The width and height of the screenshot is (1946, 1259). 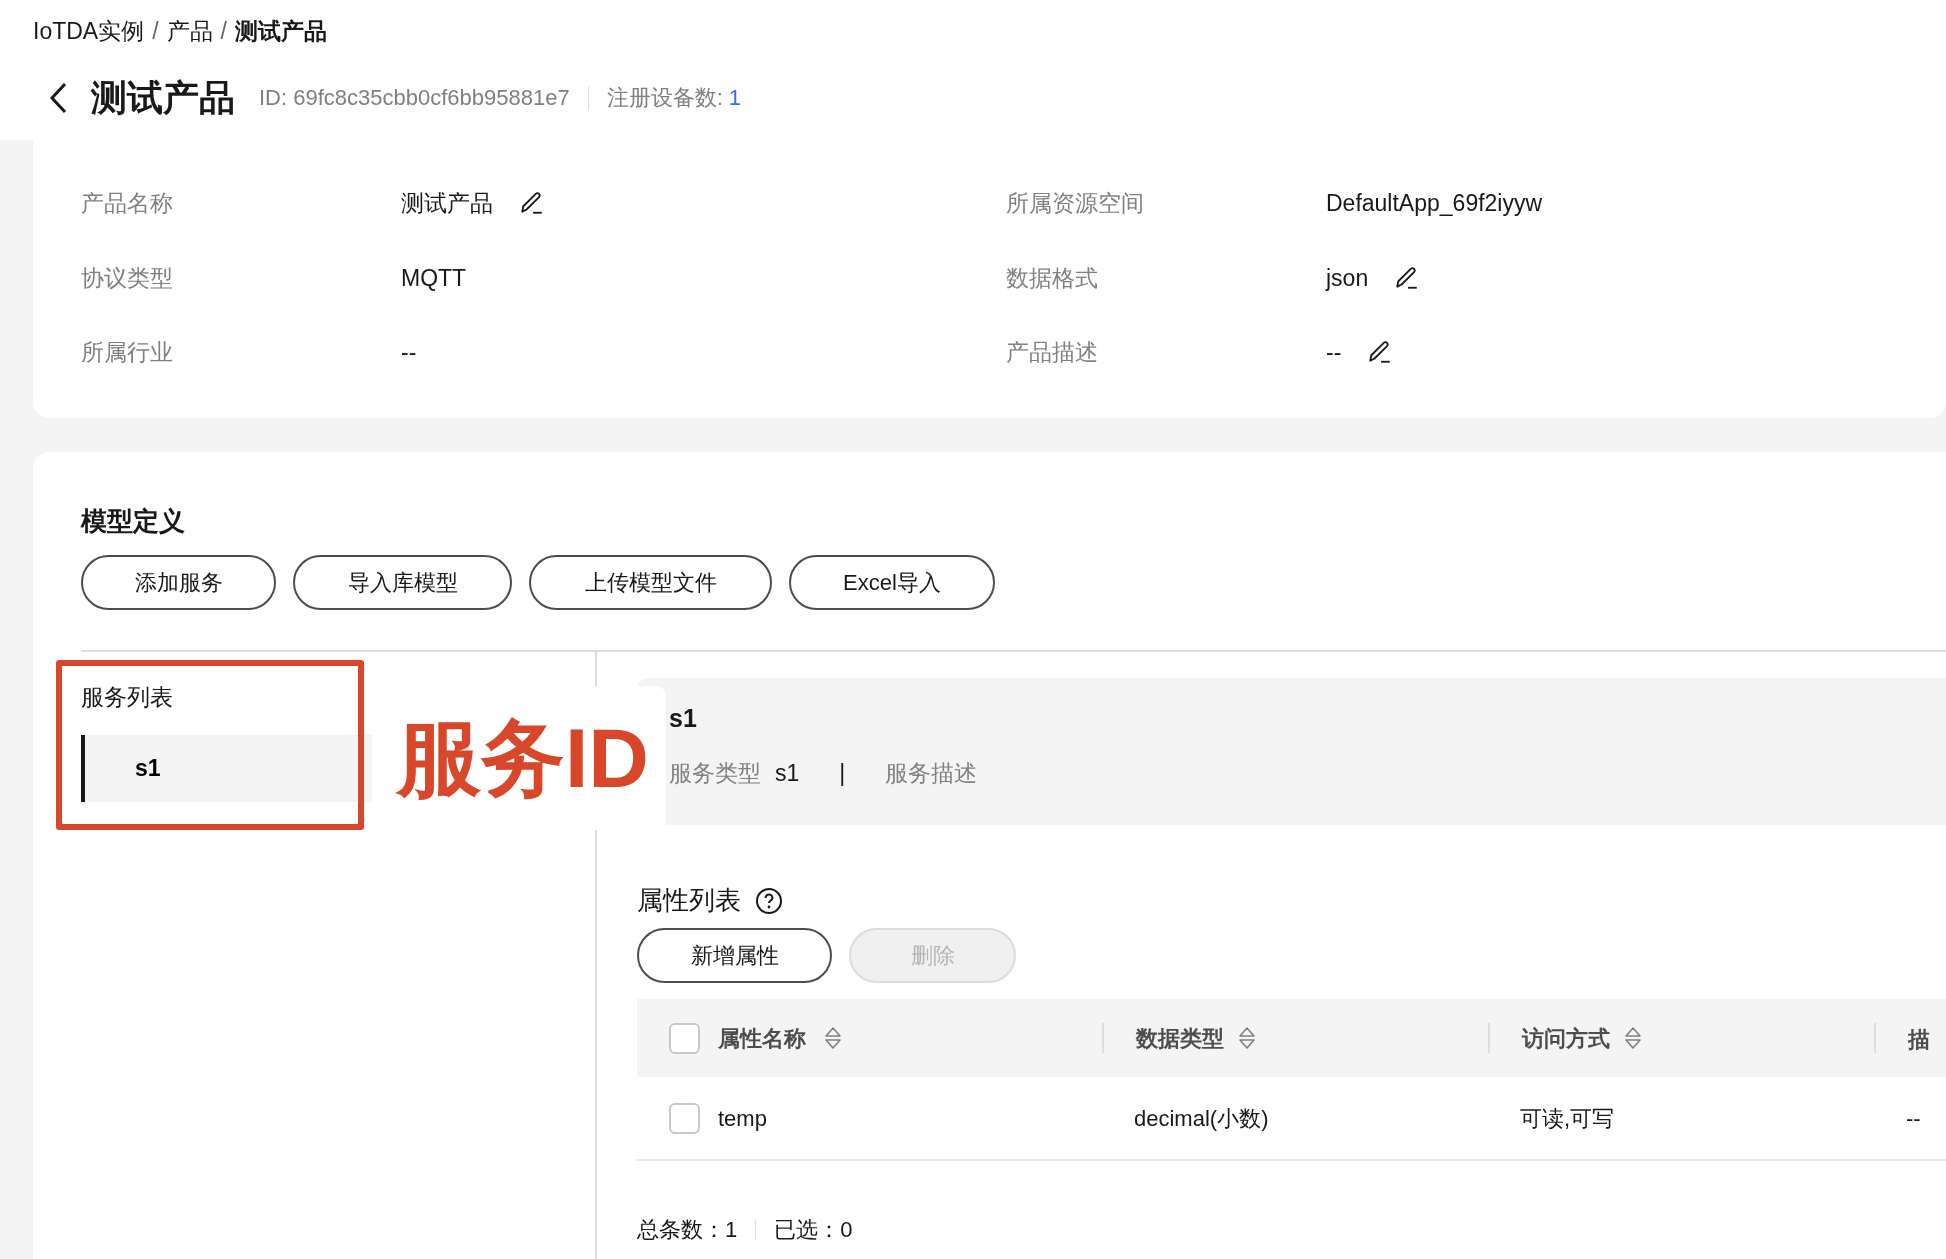 What do you see at coordinates (683, 718) in the screenshot?
I see `service-name: s1` at bounding box center [683, 718].